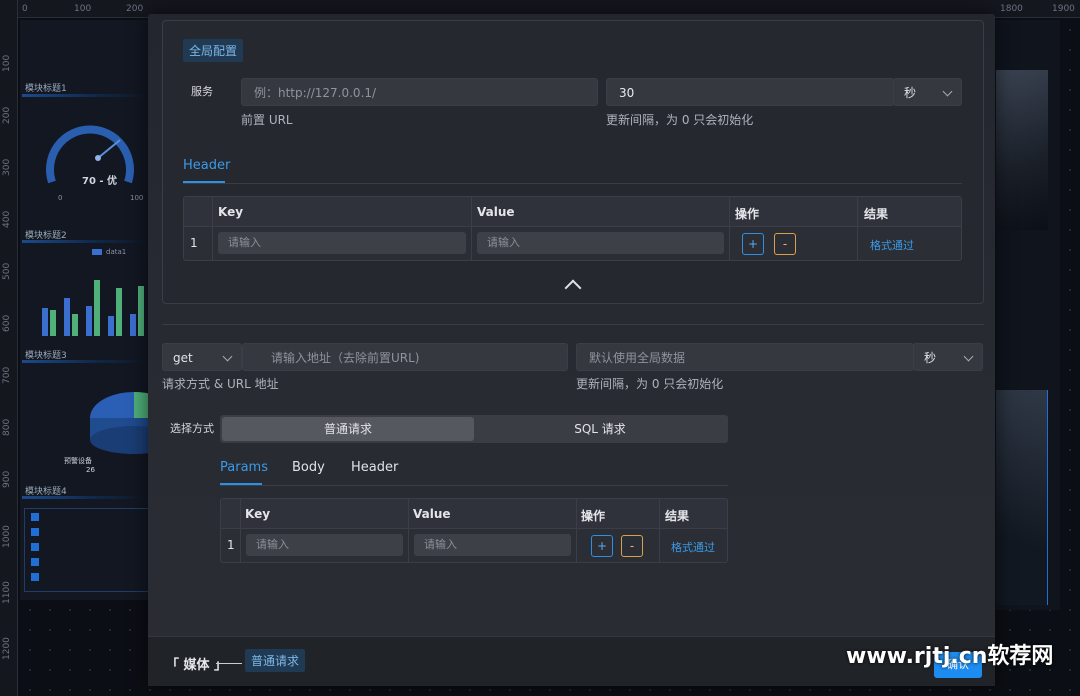 The height and width of the screenshot is (696, 1080). Describe the element at coordinates (213, 50) in the screenshot. I see `global-config-chip: 全局配置` at that location.